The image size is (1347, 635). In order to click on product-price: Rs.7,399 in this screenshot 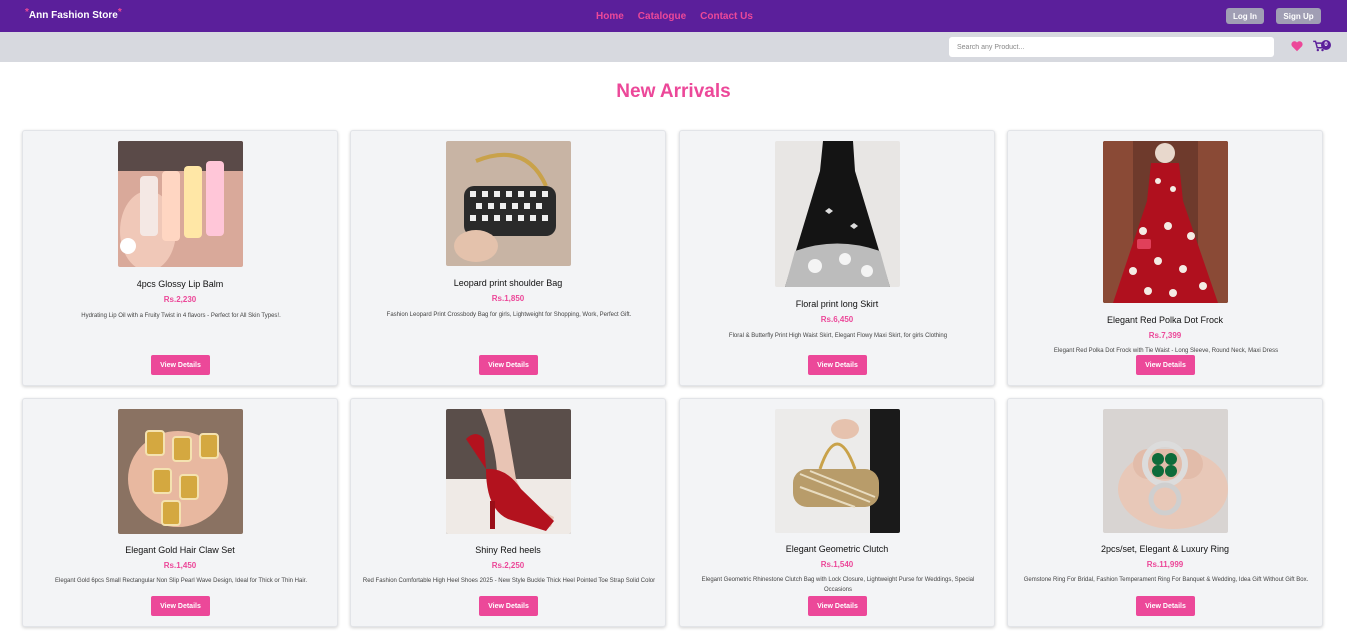, I will do `click(1165, 335)`.